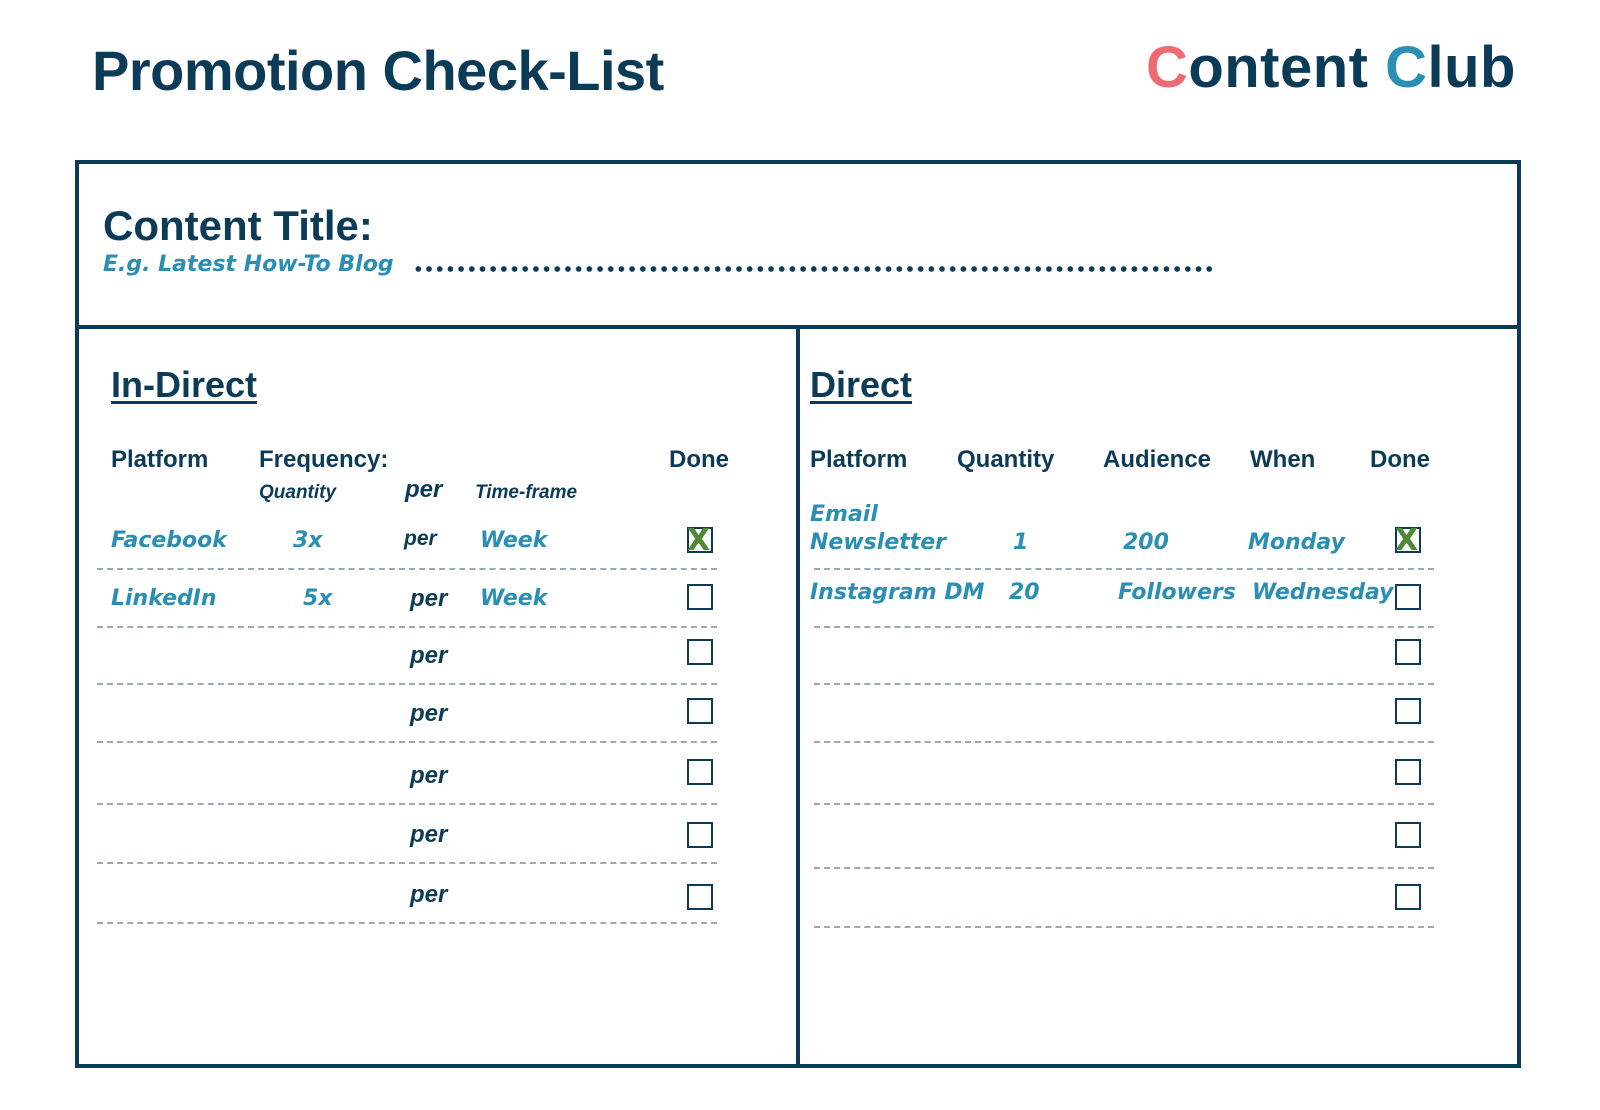 The height and width of the screenshot is (1110, 1600). Describe the element at coordinates (1287, 67) in the screenshot. I see `logo-text-1: ontent` at that location.